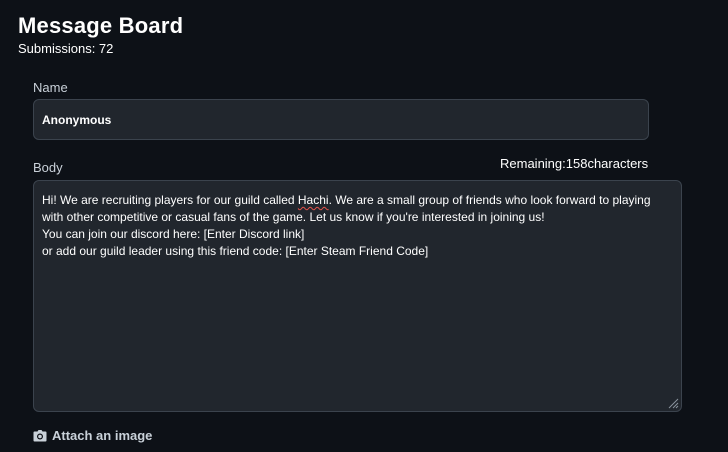 The image size is (728, 452). I want to click on resize-handle-icon, so click(673, 403).